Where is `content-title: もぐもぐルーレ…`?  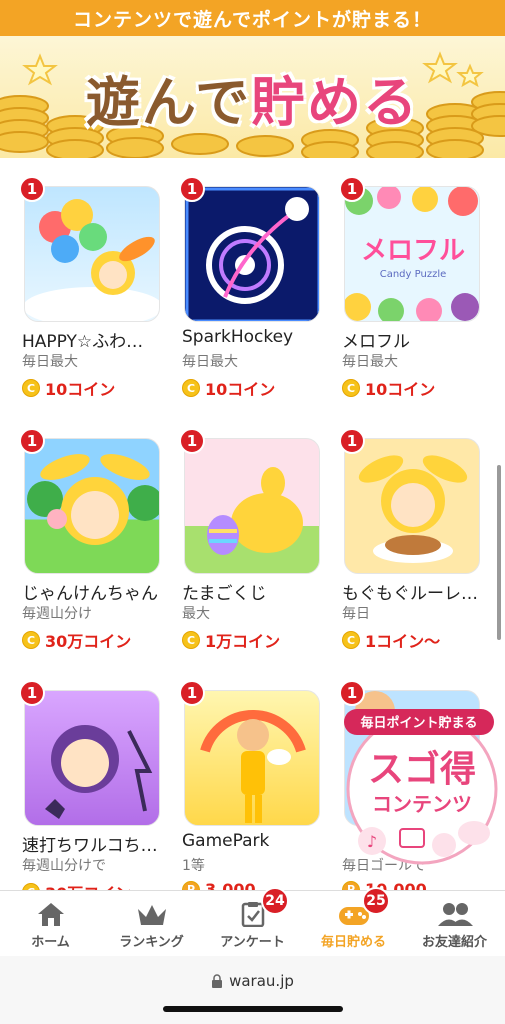
content-title: もぐもぐルーレ… is located at coordinates (417, 591).